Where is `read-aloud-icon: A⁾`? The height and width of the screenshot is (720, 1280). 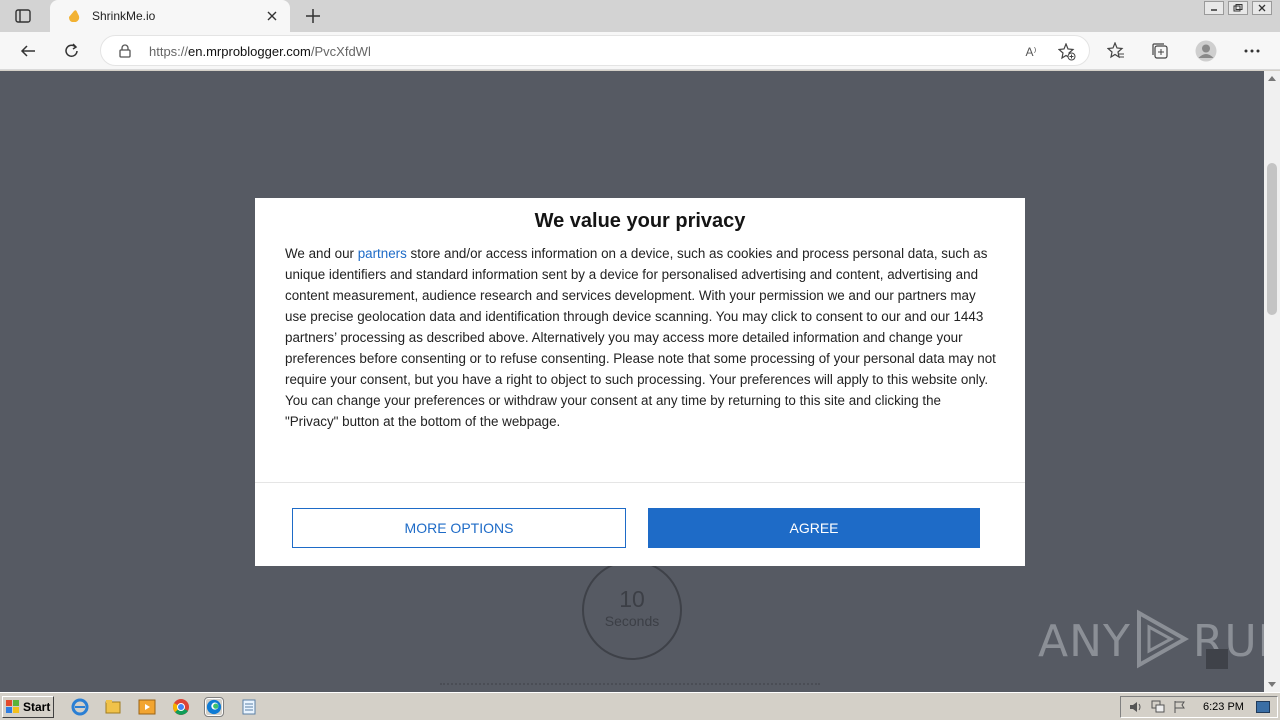 read-aloud-icon: A⁾ is located at coordinates (1031, 52).